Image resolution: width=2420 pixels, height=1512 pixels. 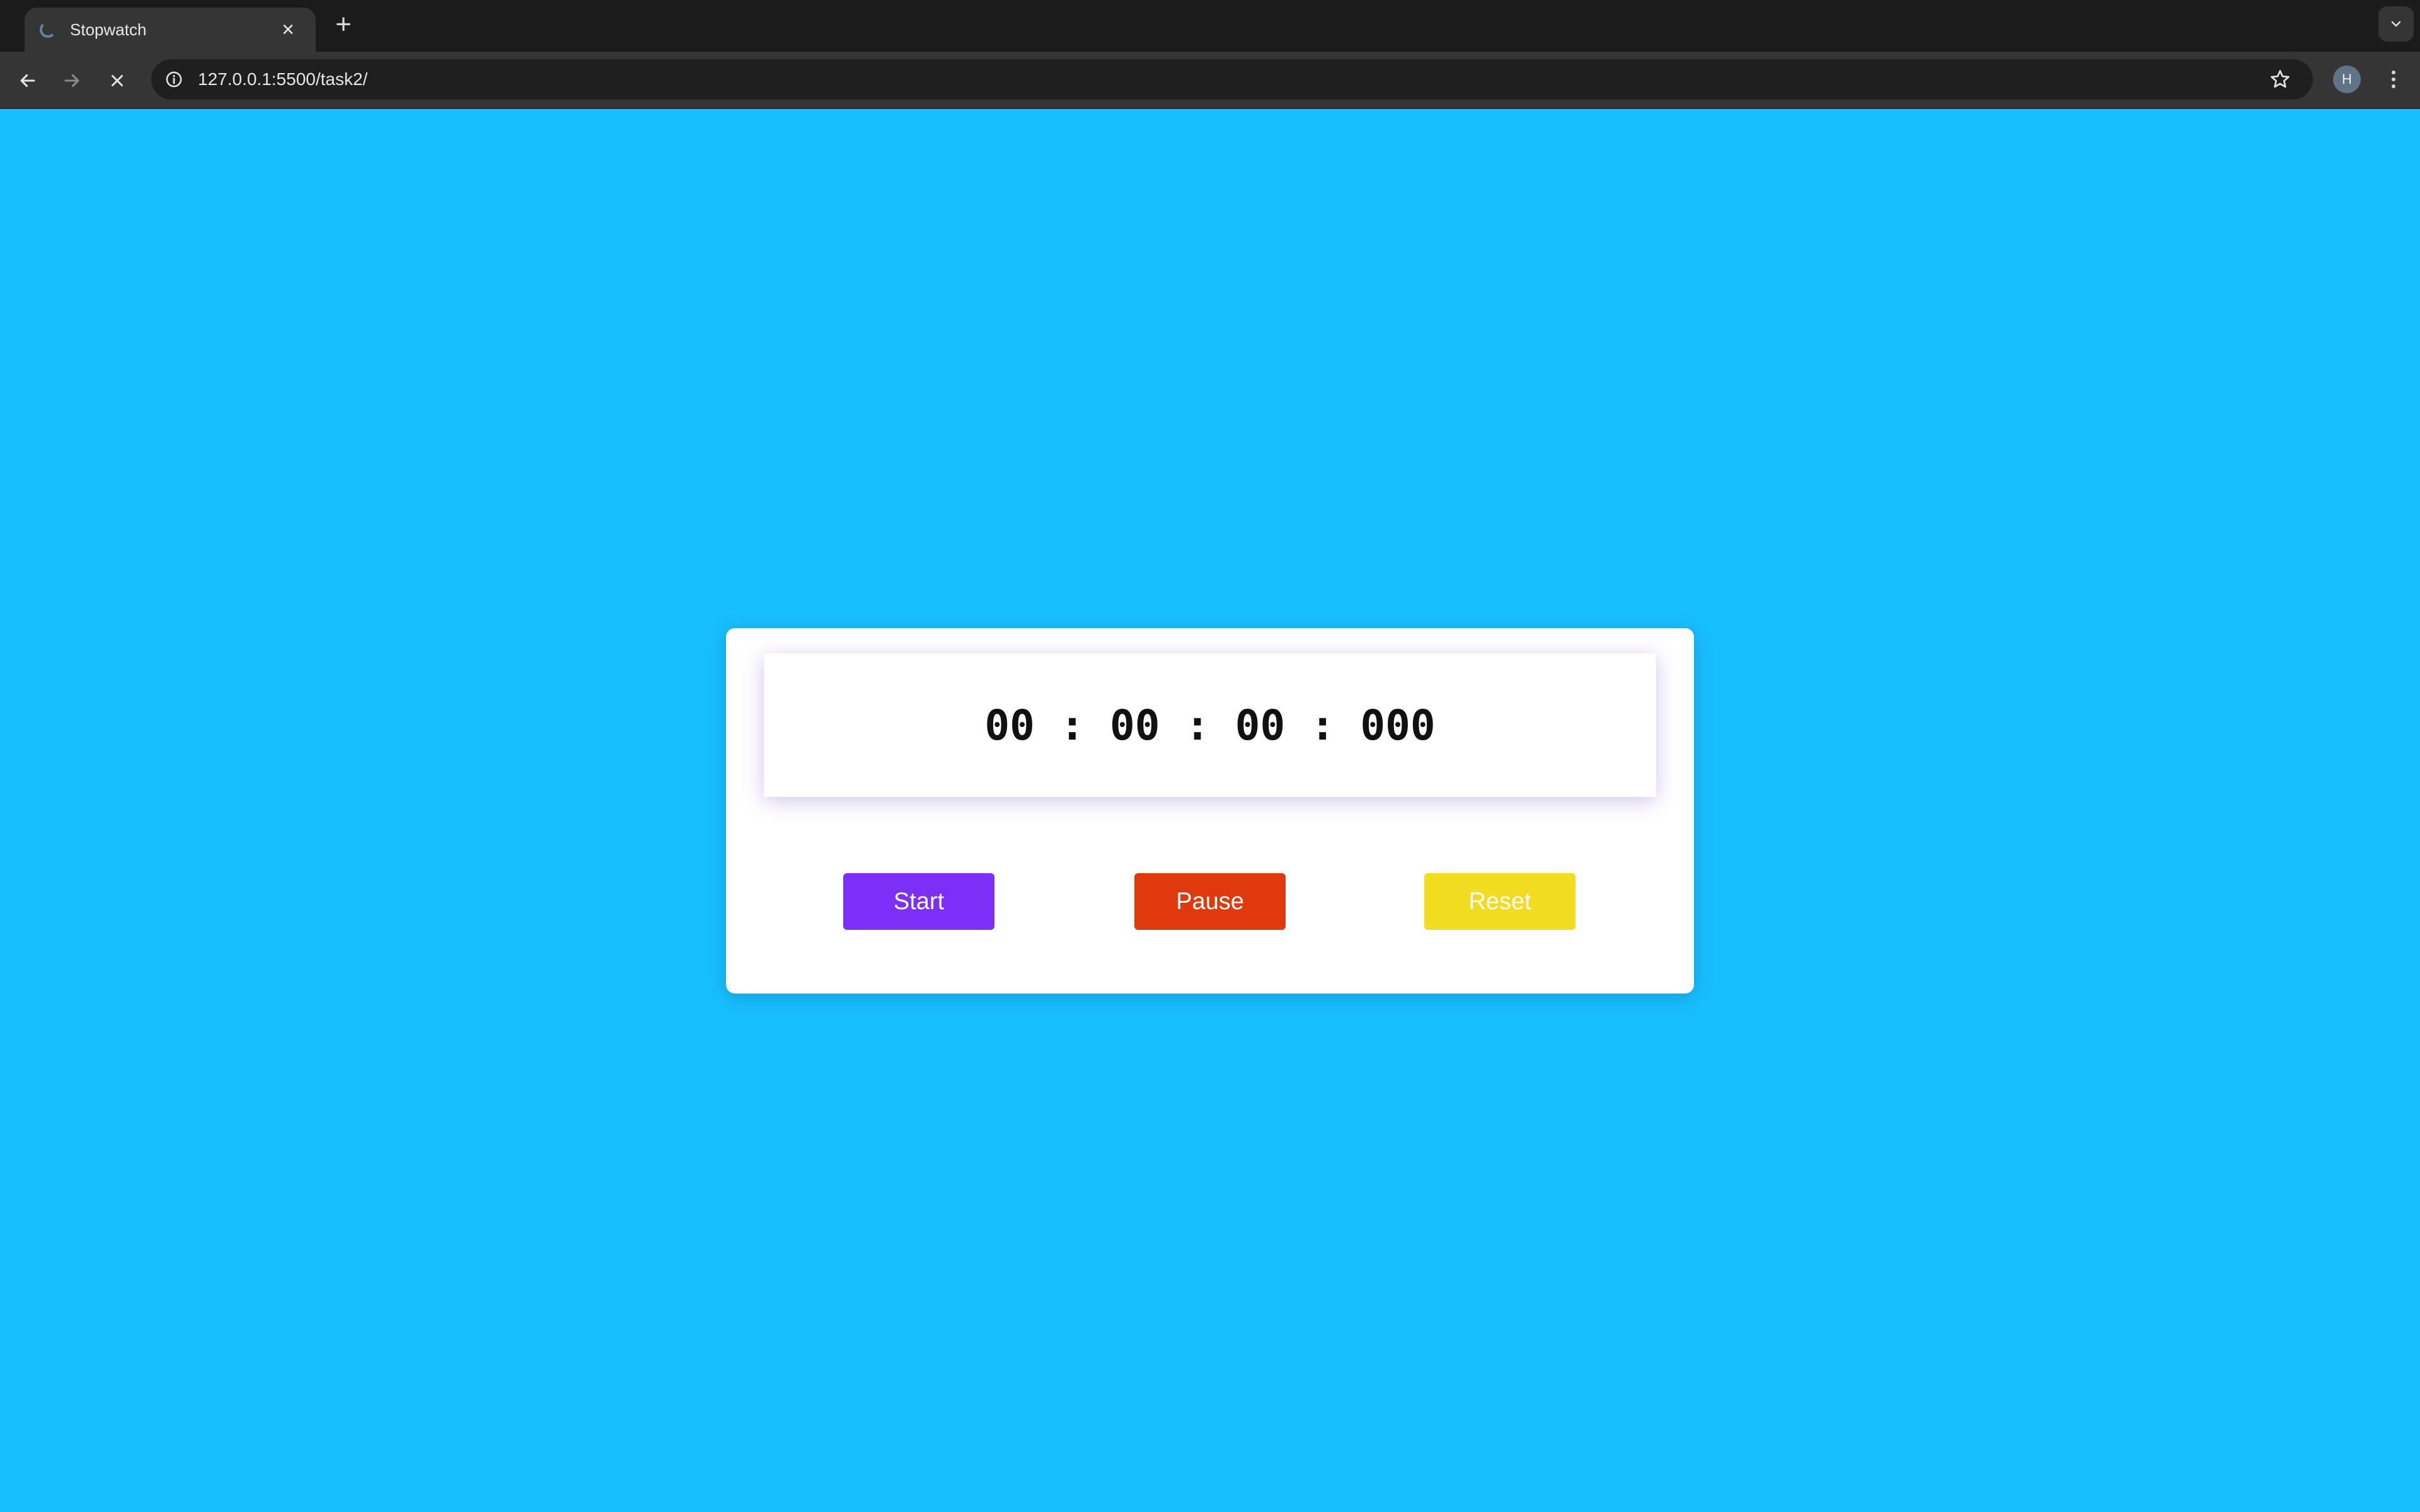 I want to click on forward-arrow-icon, so click(x=71, y=81).